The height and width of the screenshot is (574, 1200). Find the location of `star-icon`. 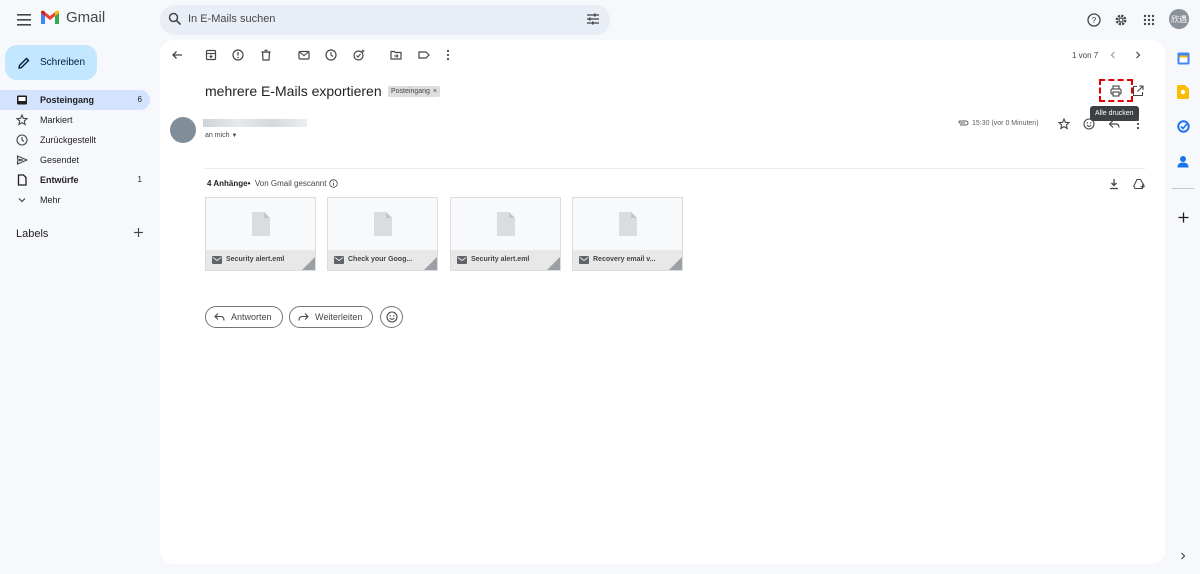

star-icon is located at coordinates (1064, 124).